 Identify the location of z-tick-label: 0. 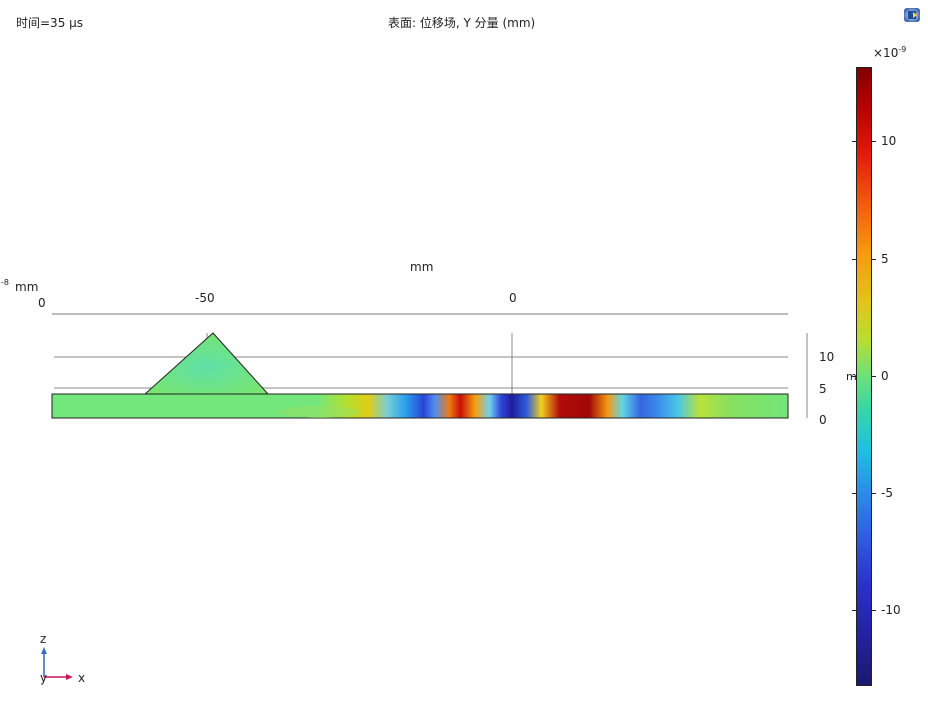
(823, 420).